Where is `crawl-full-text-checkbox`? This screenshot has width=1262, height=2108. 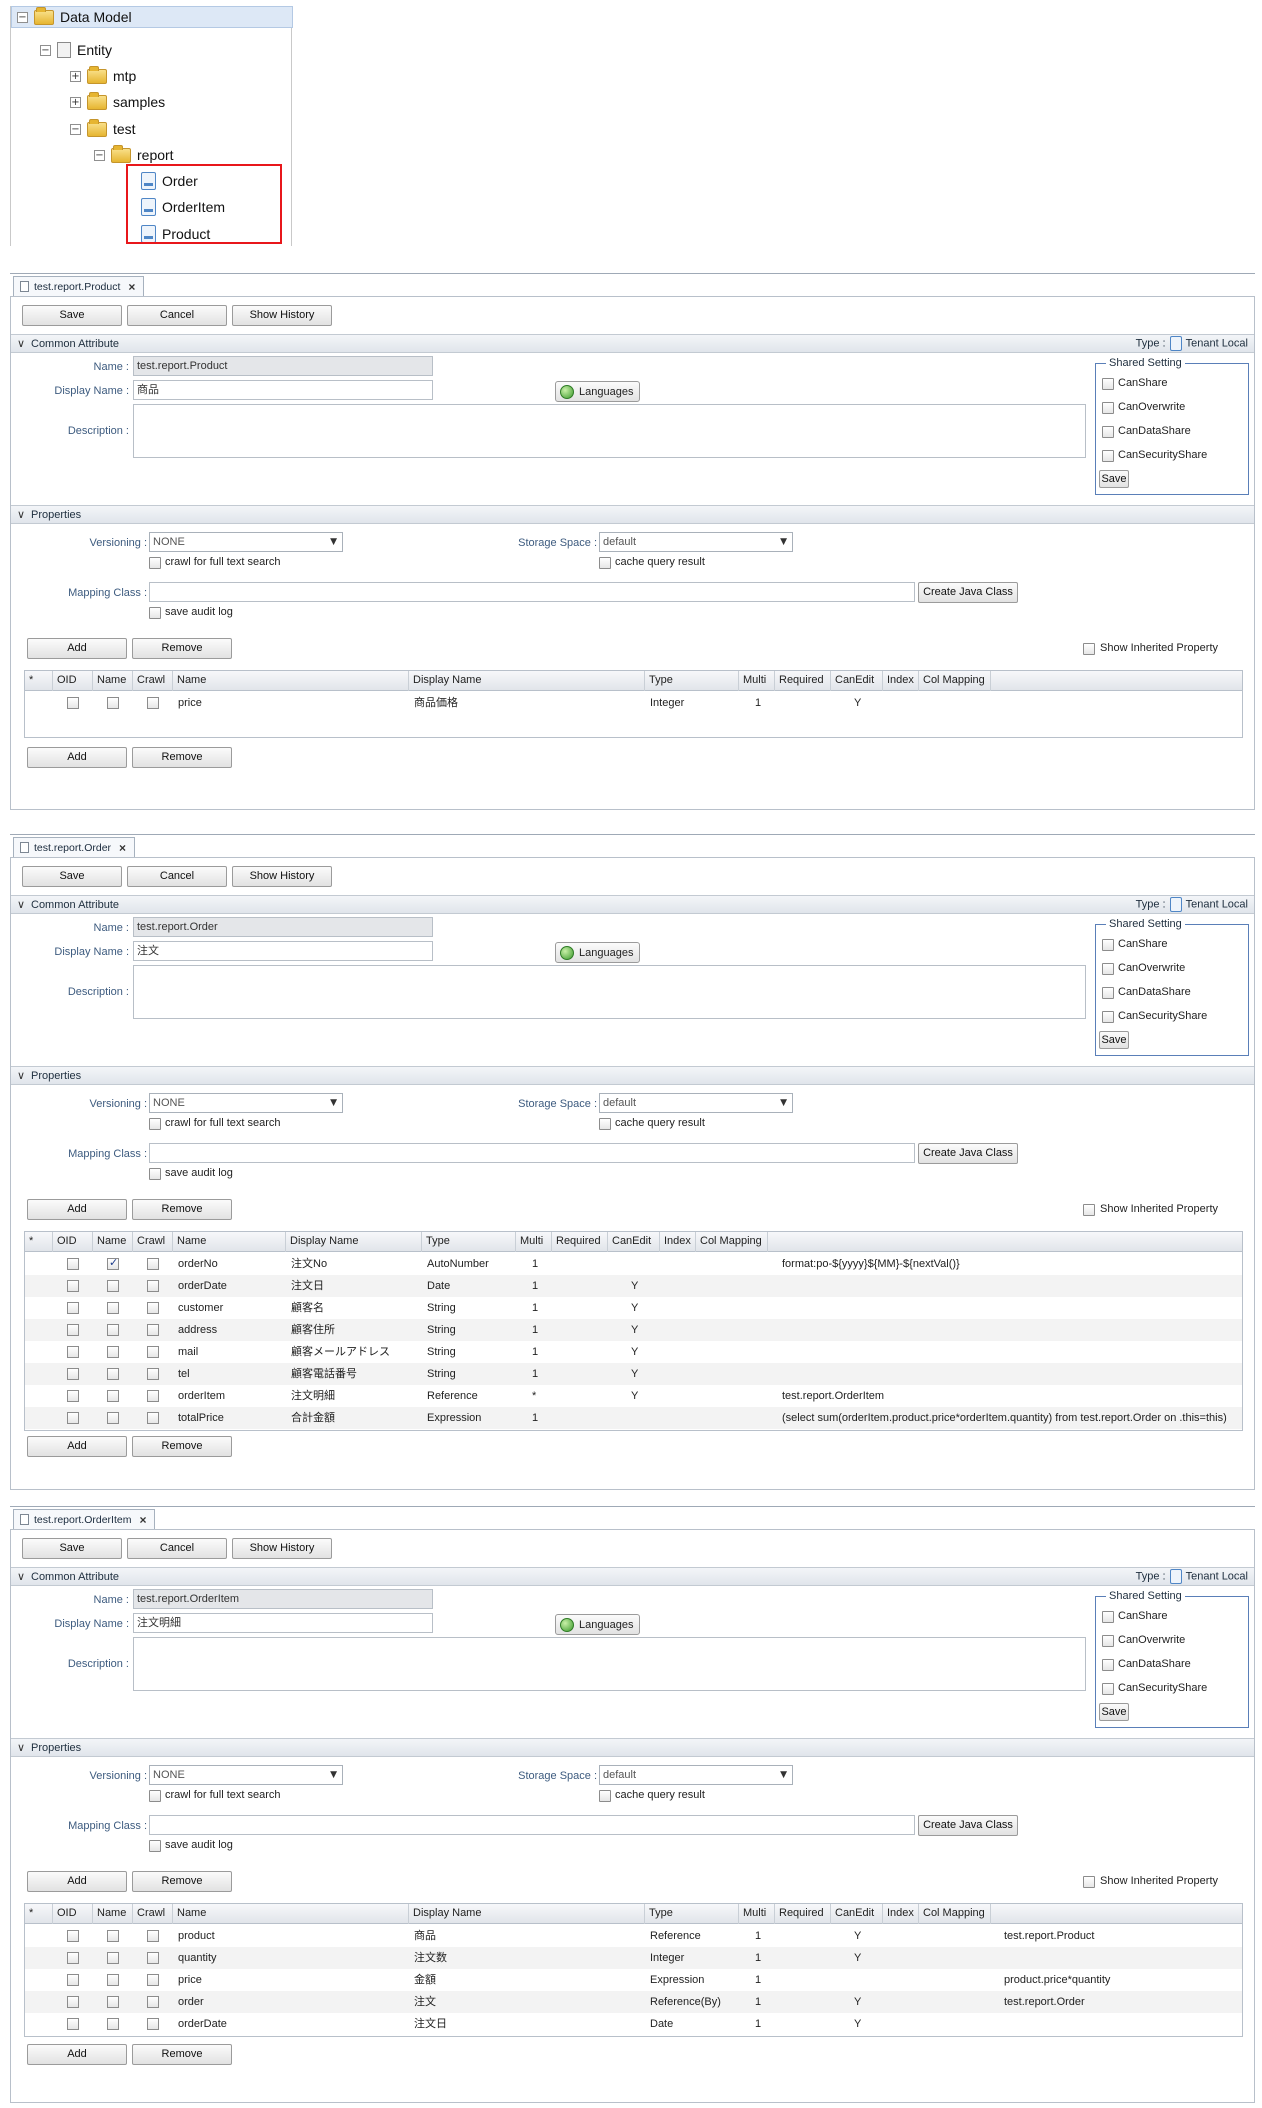
crawl-full-text-checkbox is located at coordinates (155, 1796).